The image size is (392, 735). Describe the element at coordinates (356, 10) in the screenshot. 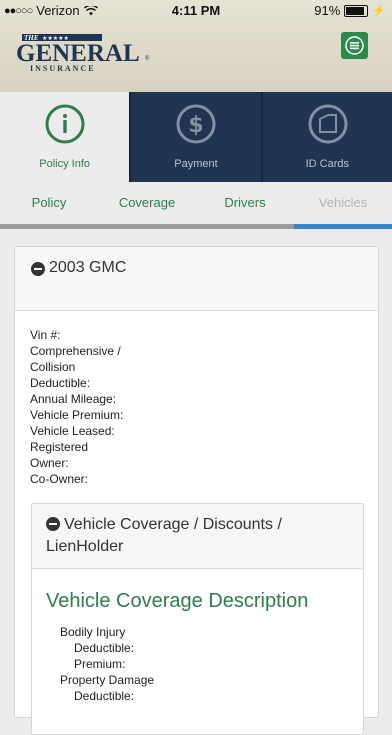

I see `battery-icon` at that location.